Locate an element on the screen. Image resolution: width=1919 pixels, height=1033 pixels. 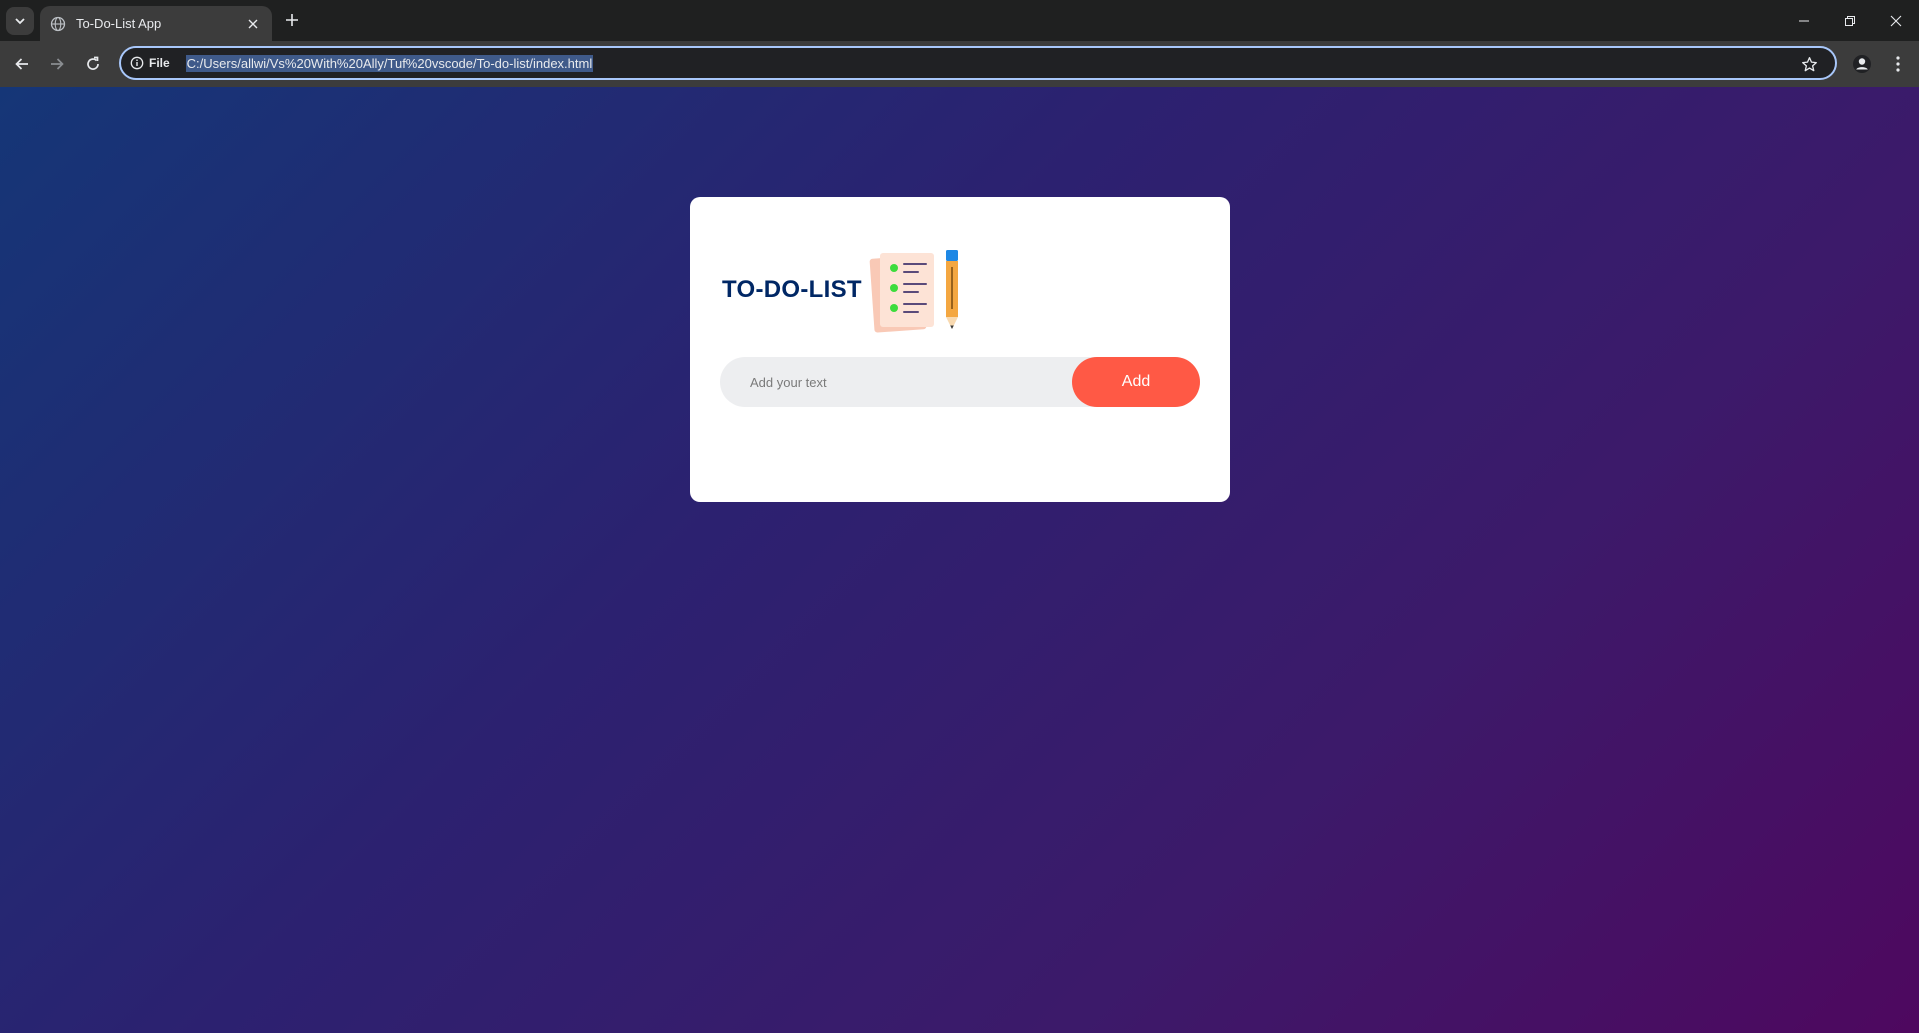
tab-search-button is located at coordinates (20, 21).